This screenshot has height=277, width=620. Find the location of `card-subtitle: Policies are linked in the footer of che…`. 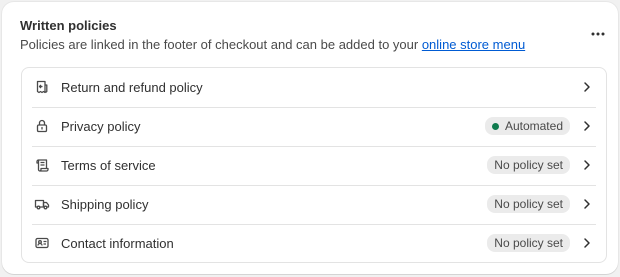

card-subtitle: Policies are linked in the footer of che… is located at coordinates (272, 44).